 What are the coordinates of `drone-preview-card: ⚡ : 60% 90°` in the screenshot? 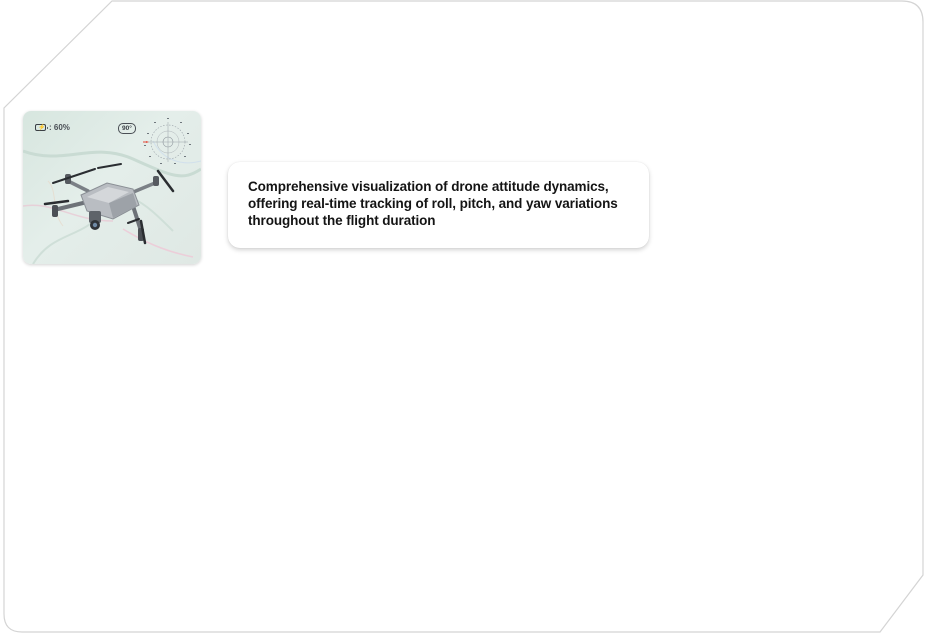 It's located at (112, 187).